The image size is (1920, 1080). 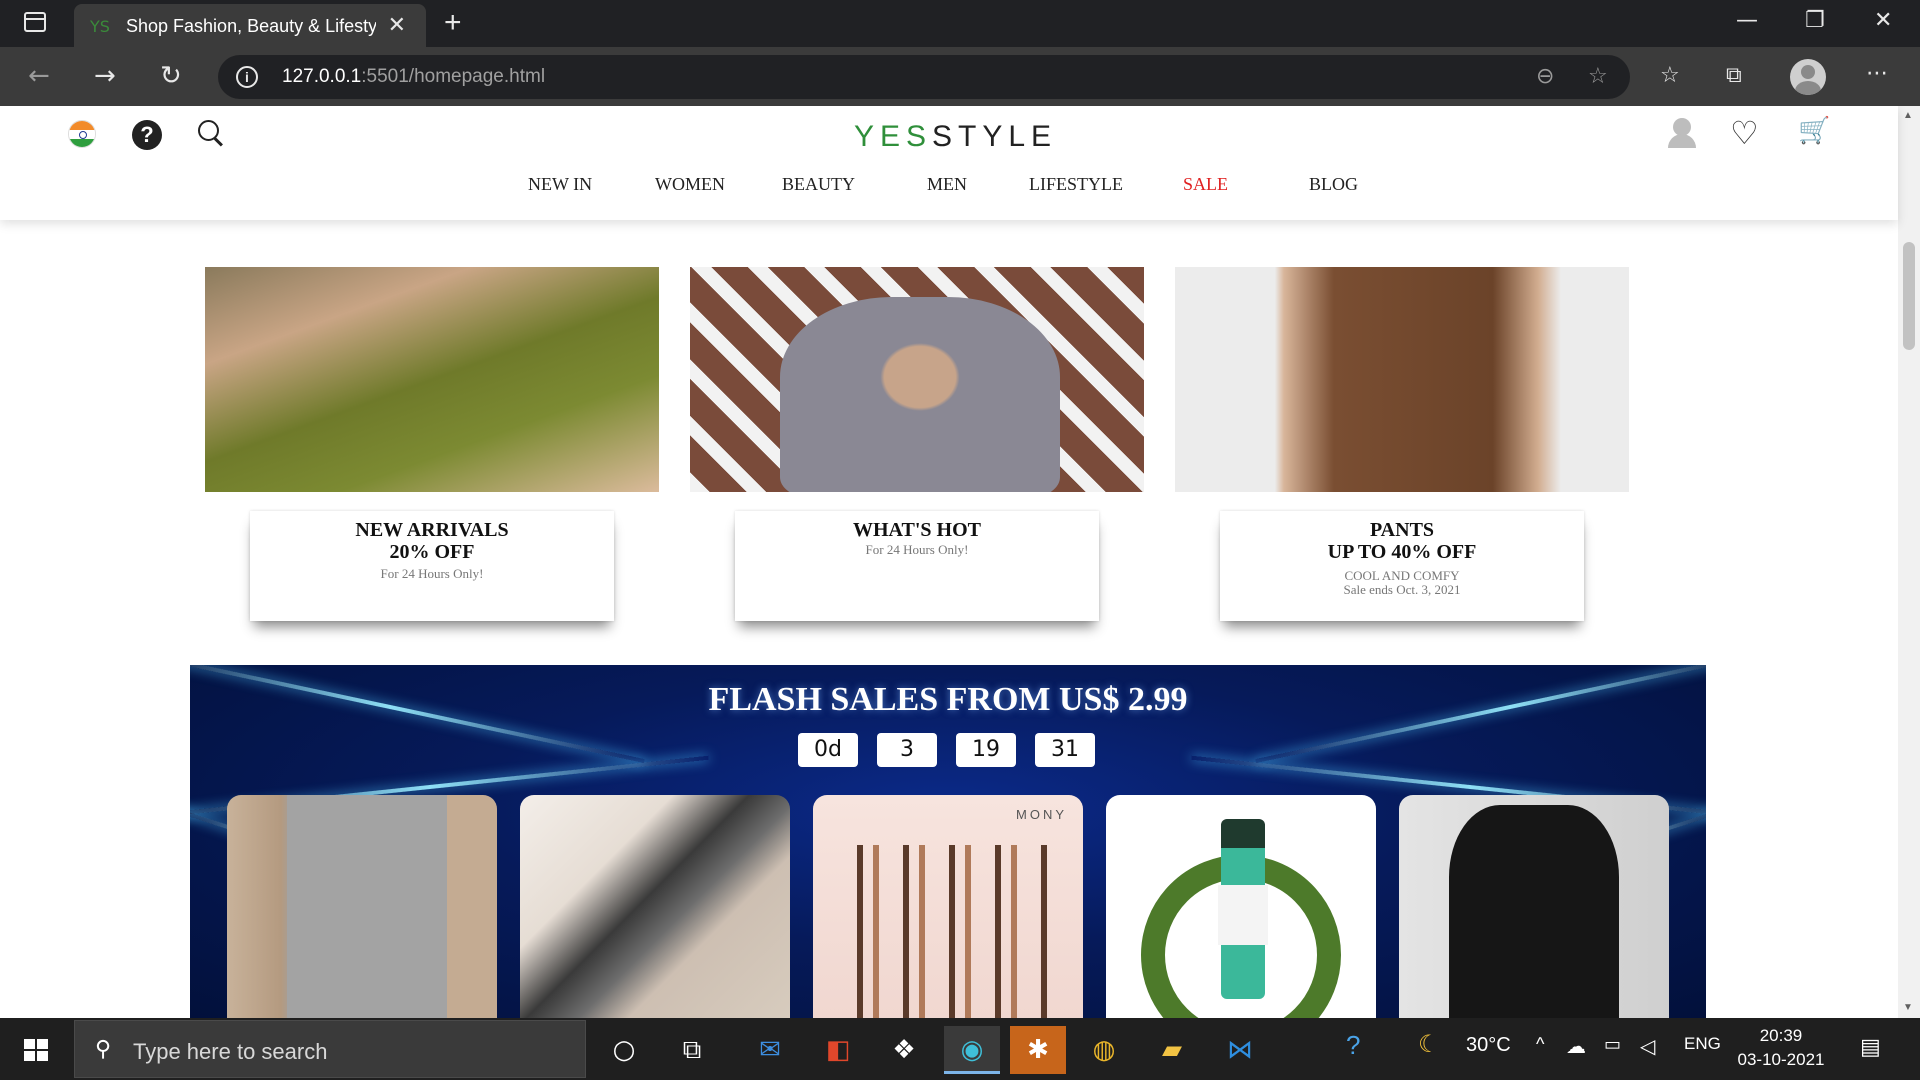 What do you see at coordinates (1488, 1045) in the screenshot?
I see `temperature-text: 30°C` at bounding box center [1488, 1045].